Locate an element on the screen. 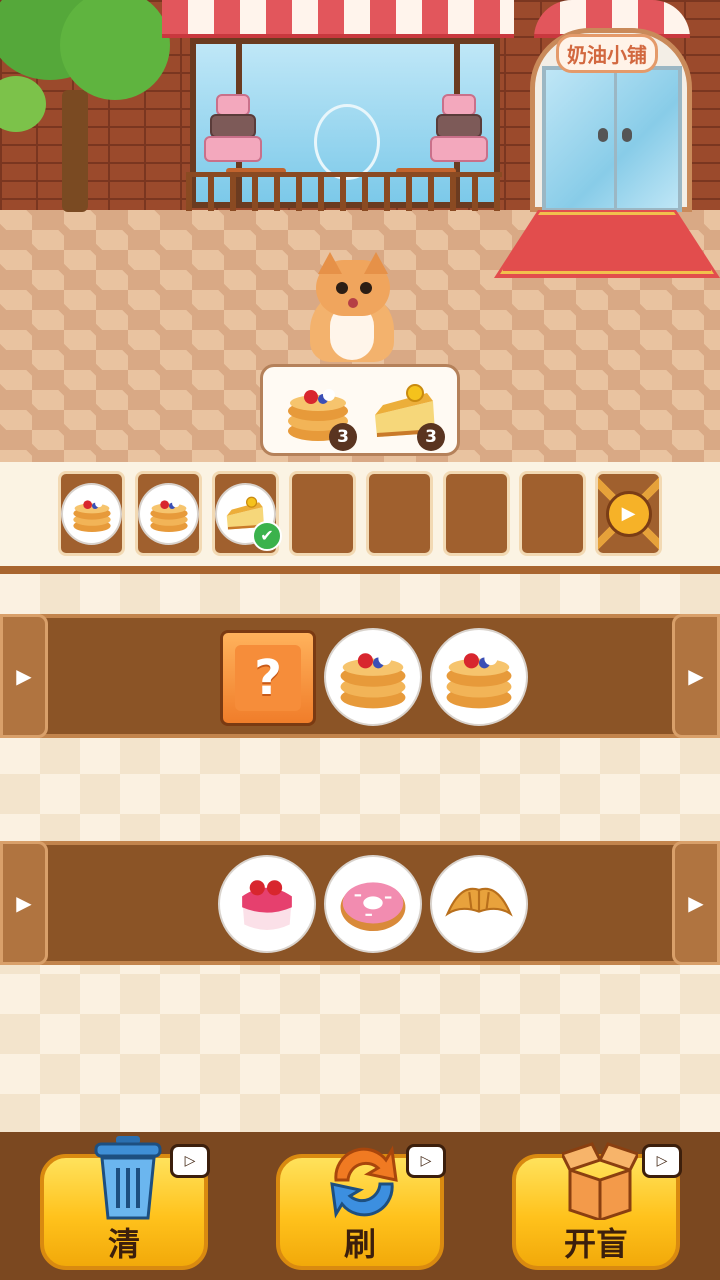 The image size is (720, 1280). blind-box-button: 开盲 ▷ is located at coordinates (597, 1206).